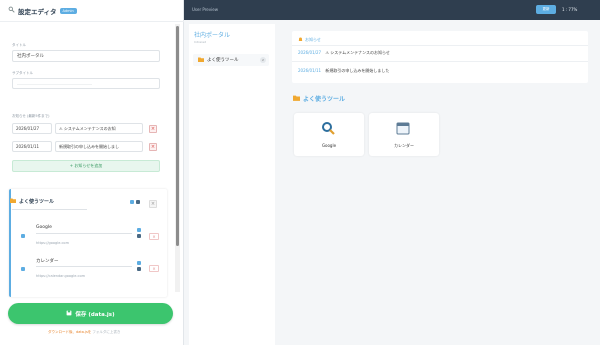 The width and height of the screenshot is (600, 345). Describe the element at coordinates (44, 227) in the screenshot. I see `link-name-field: Google` at that location.